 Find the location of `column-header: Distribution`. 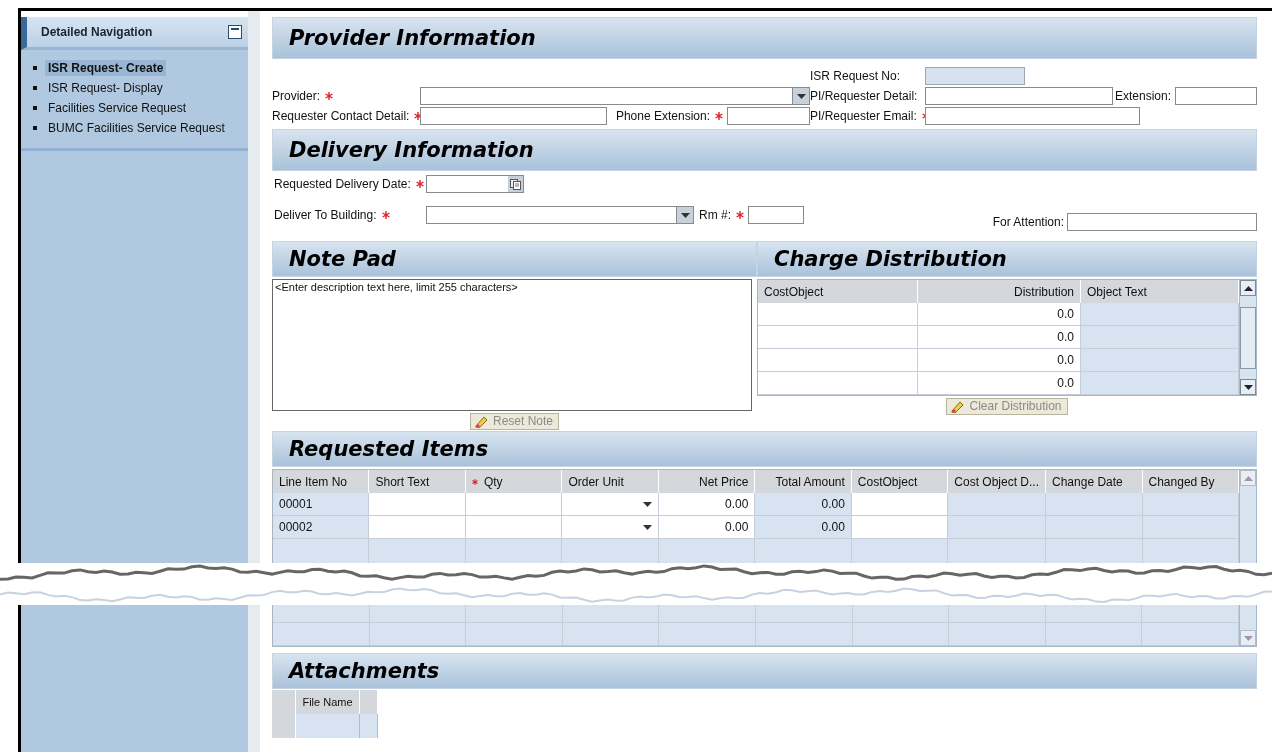

column-header: Distribution is located at coordinates (999, 291).